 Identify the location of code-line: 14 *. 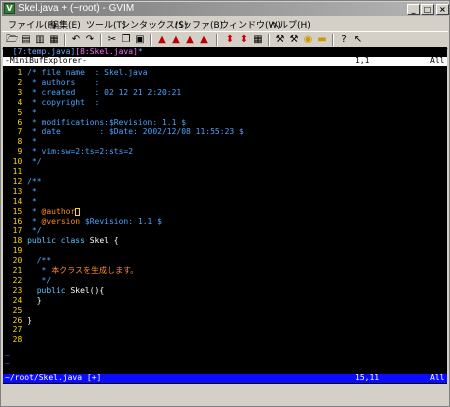
(20, 201).